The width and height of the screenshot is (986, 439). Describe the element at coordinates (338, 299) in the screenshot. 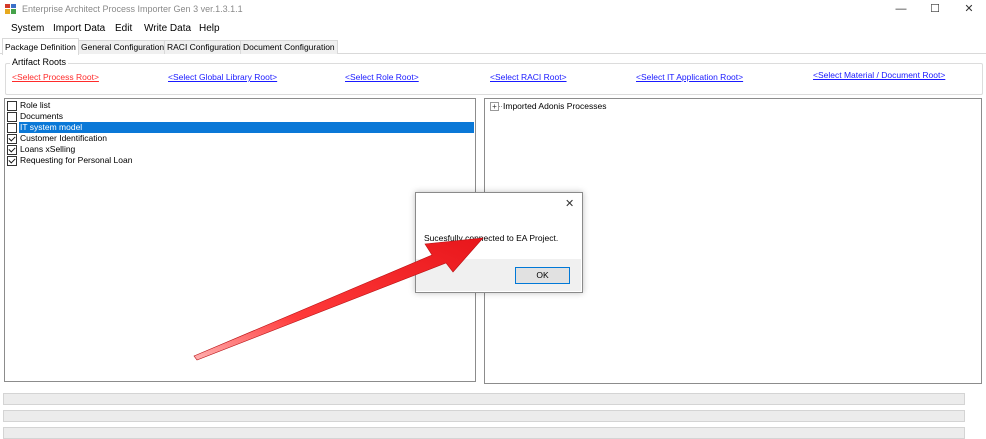

I see `annotation-arrow-icon` at that location.